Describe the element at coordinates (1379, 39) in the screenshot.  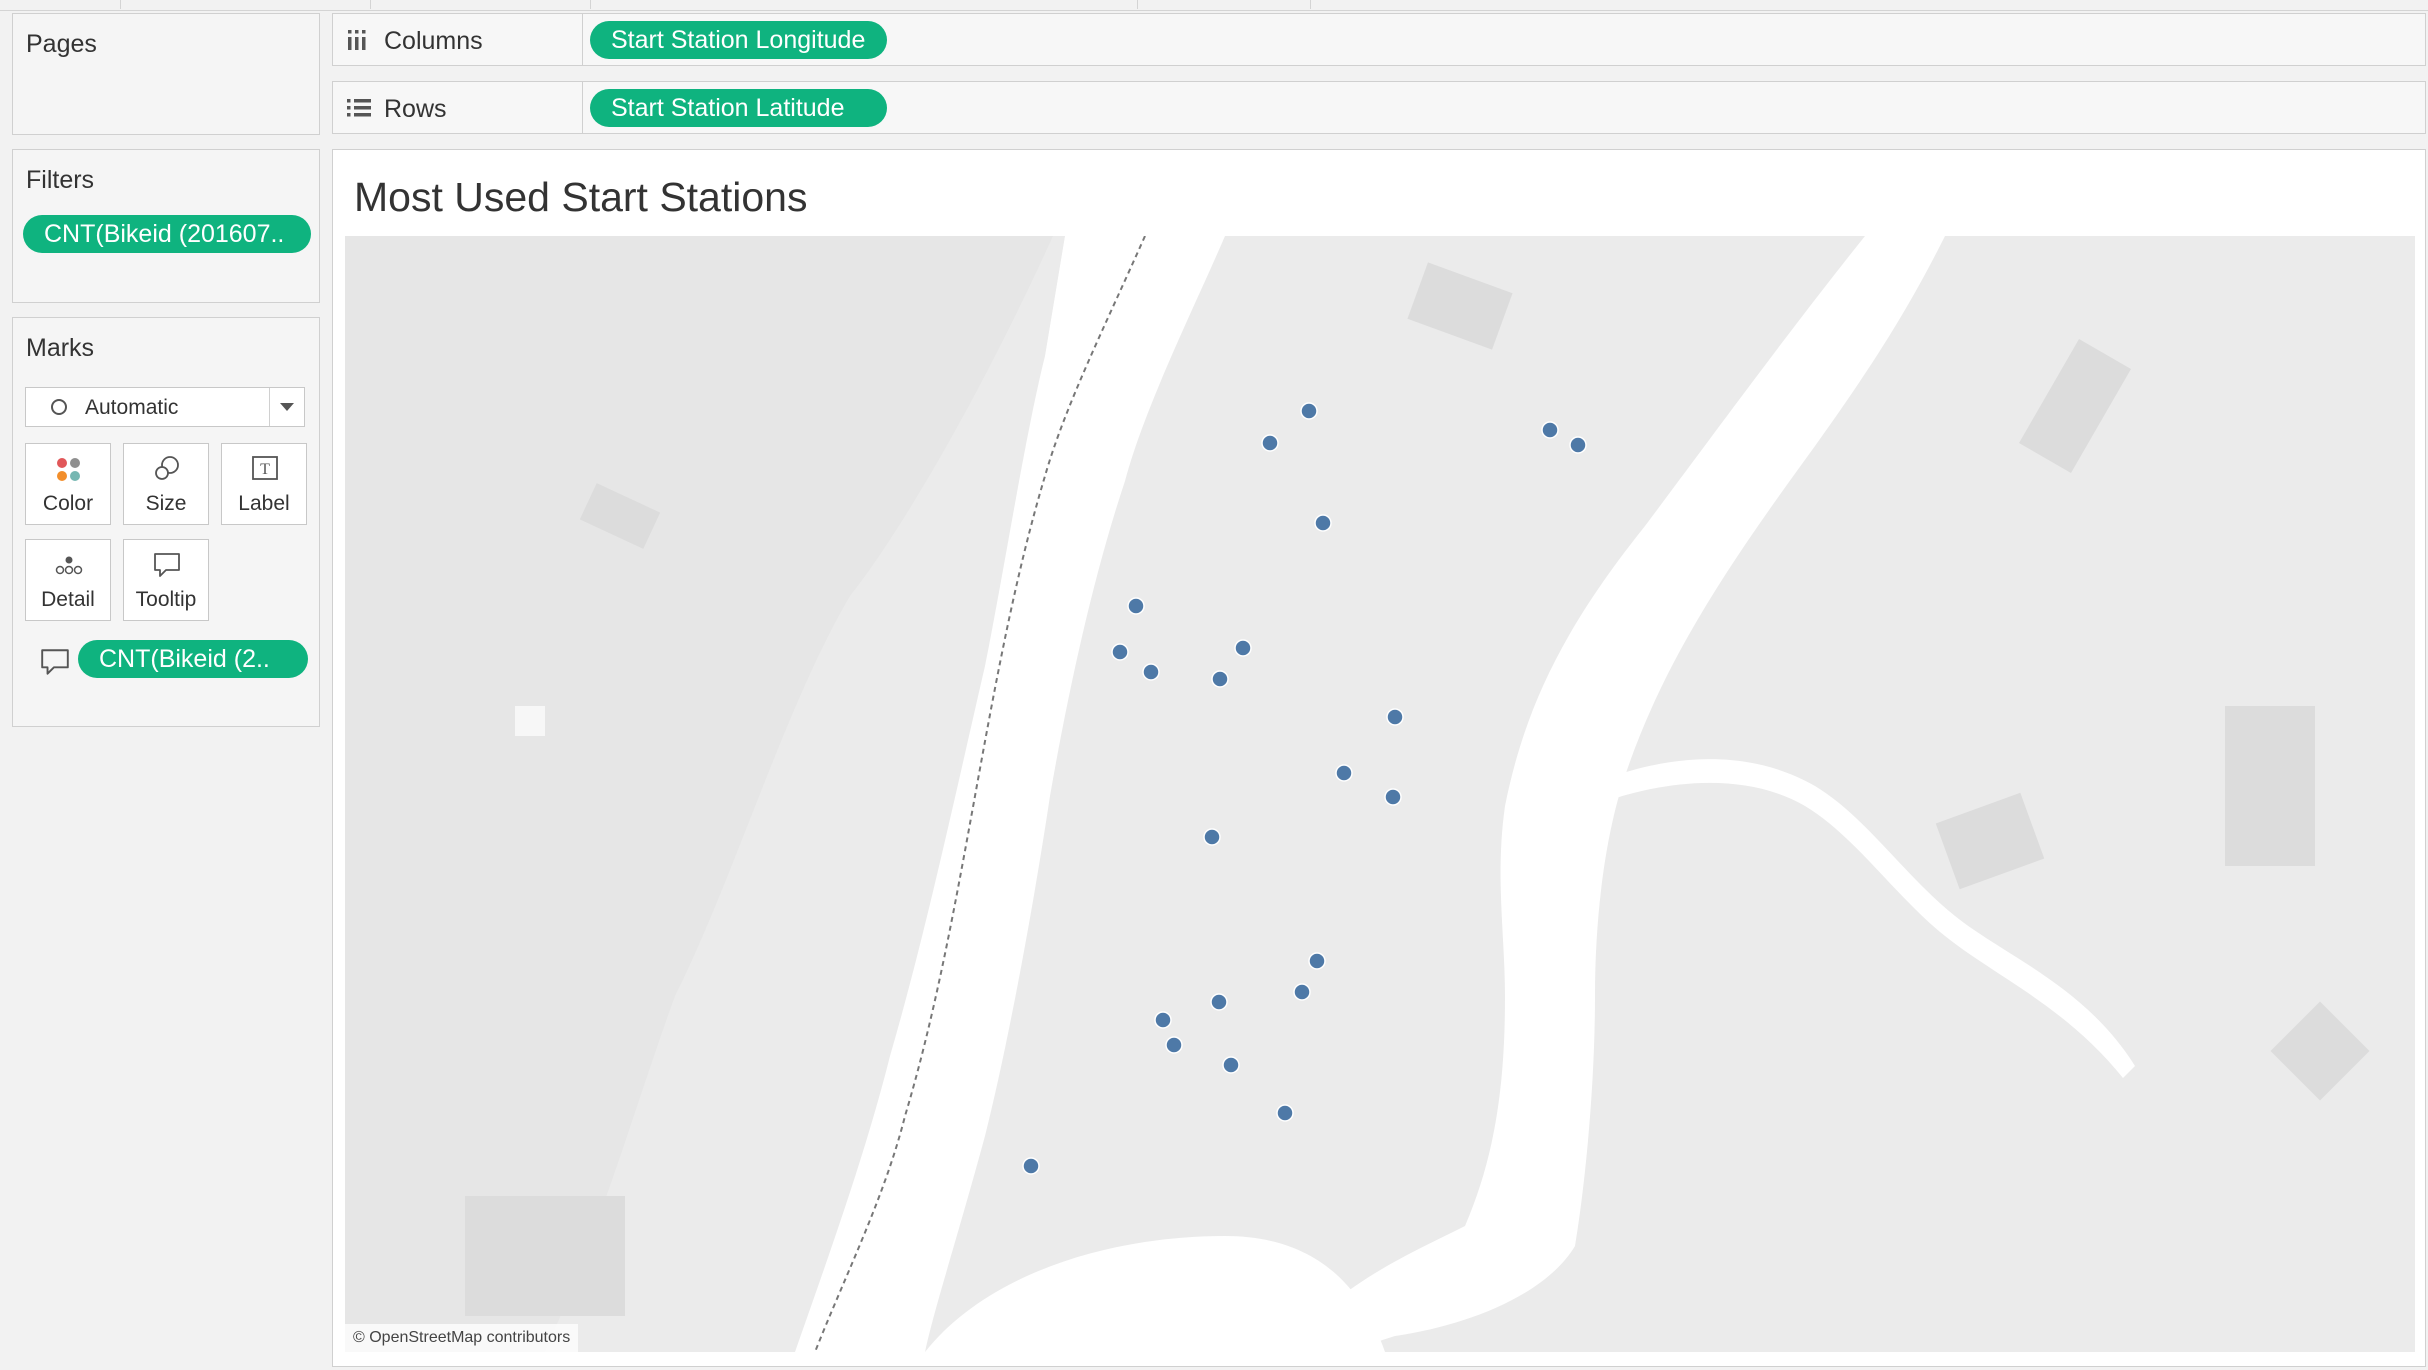
I see `columns-shelf: Columns Start Station Longitude` at that location.